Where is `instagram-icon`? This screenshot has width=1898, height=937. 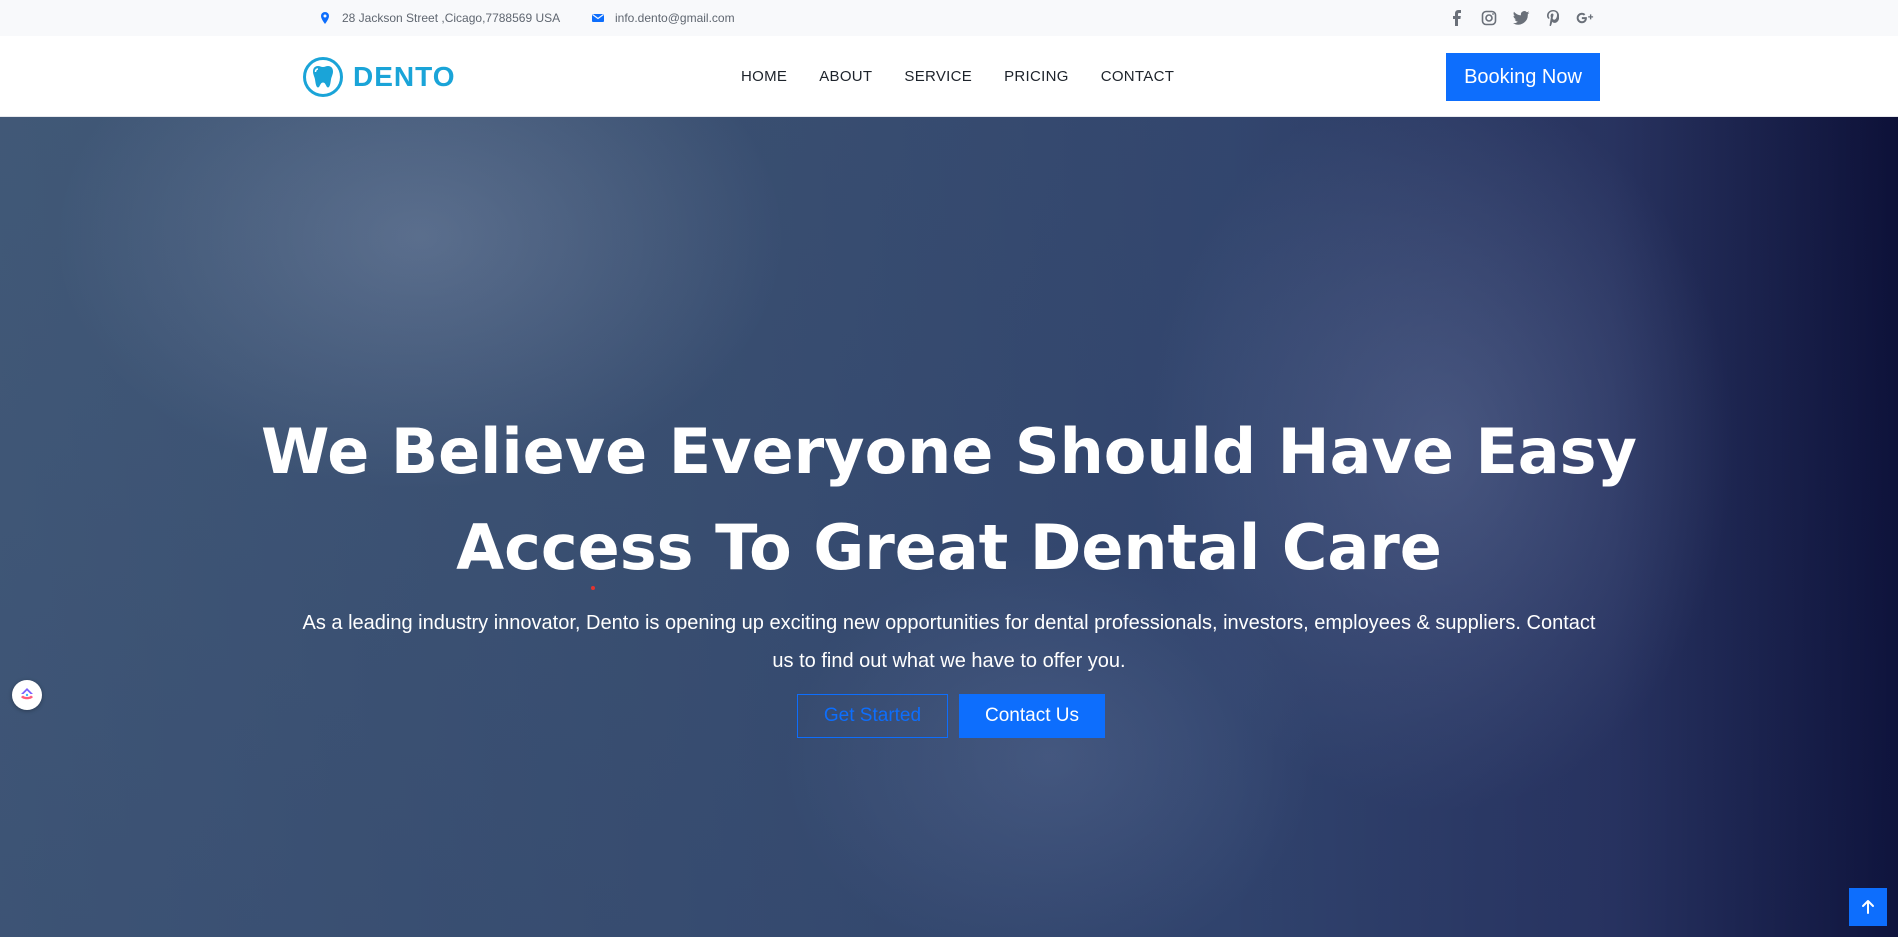 instagram-icon is located at coordinates (1489, 18).